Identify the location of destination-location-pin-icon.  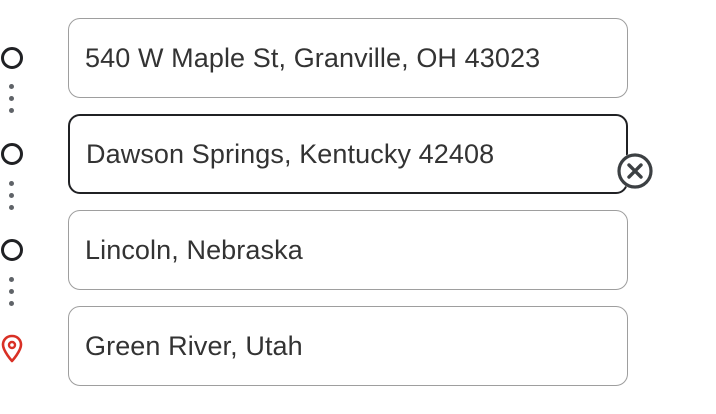
(12, 348).